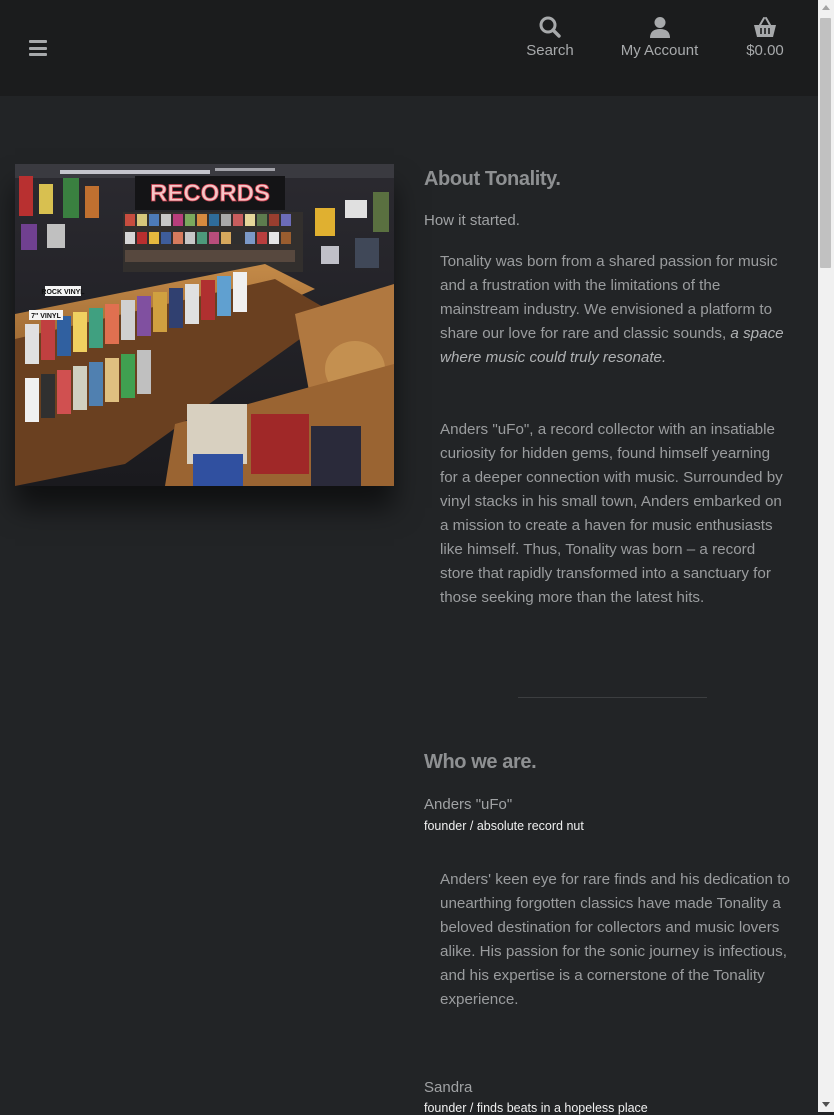  What do you see at coordinates (448, 1087) in the screenshot?
I see `member-name-sandra: Sandra` at bounding box center [448, 1087].